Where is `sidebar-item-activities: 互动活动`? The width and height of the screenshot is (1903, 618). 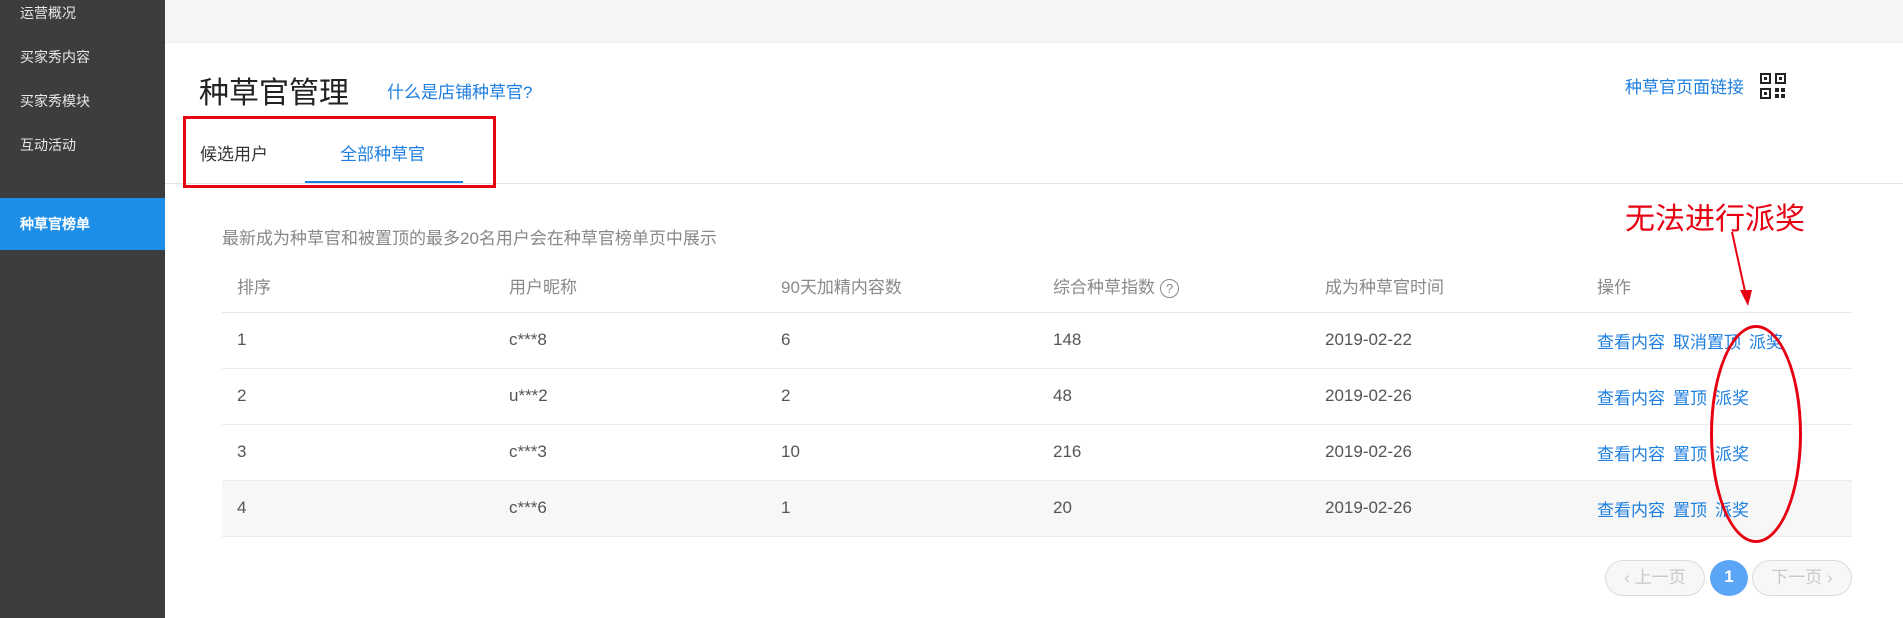 sidebar-item-activities: 互动活动 is located at coordinates (82, 145).